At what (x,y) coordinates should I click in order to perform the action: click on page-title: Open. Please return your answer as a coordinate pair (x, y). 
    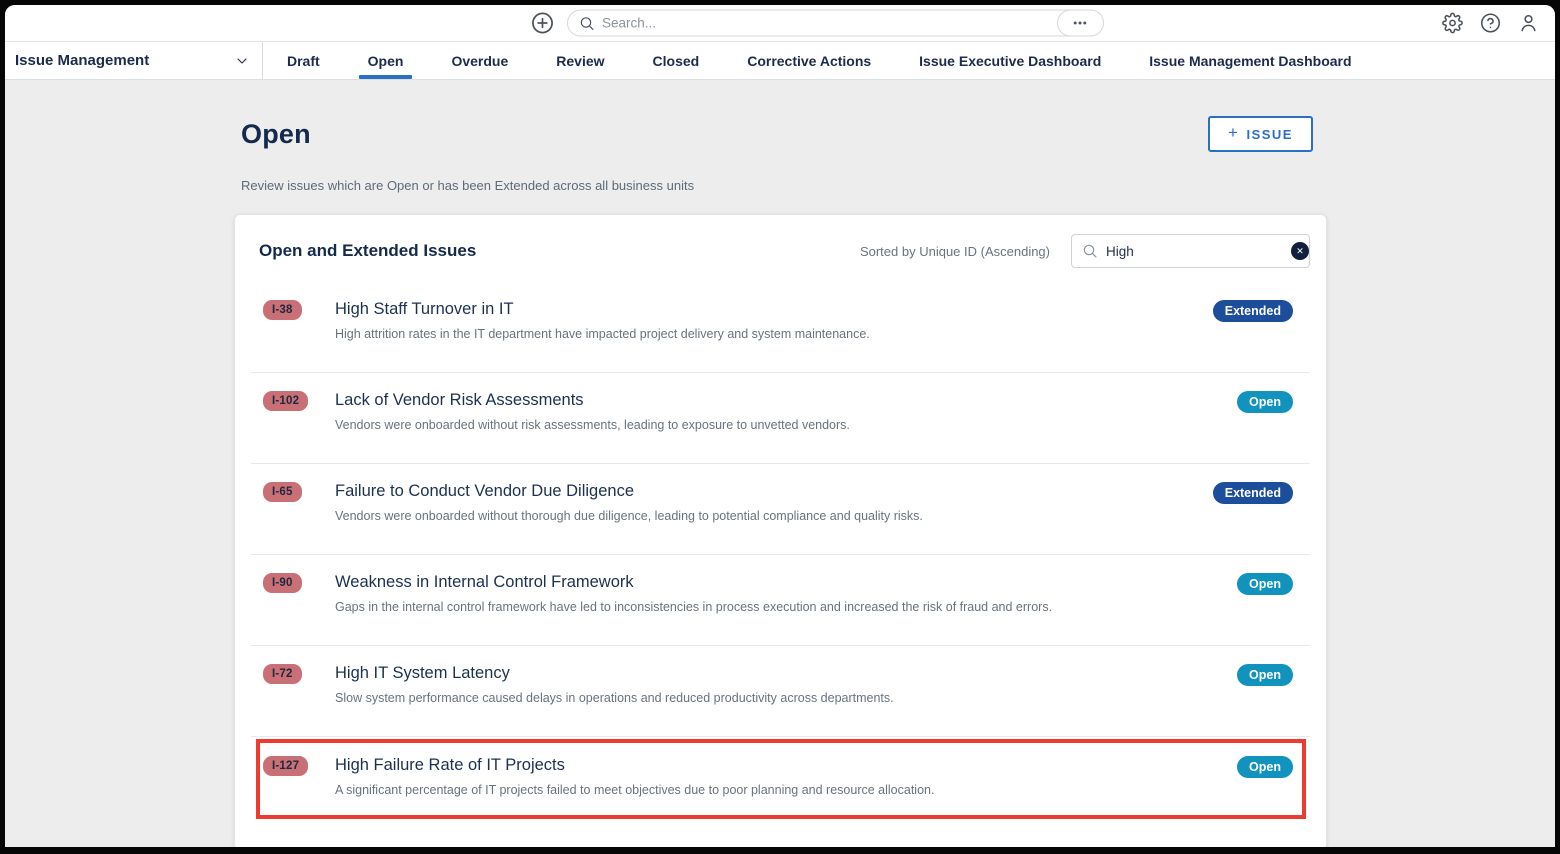
    Looking at the image, I should click on (276, 133).